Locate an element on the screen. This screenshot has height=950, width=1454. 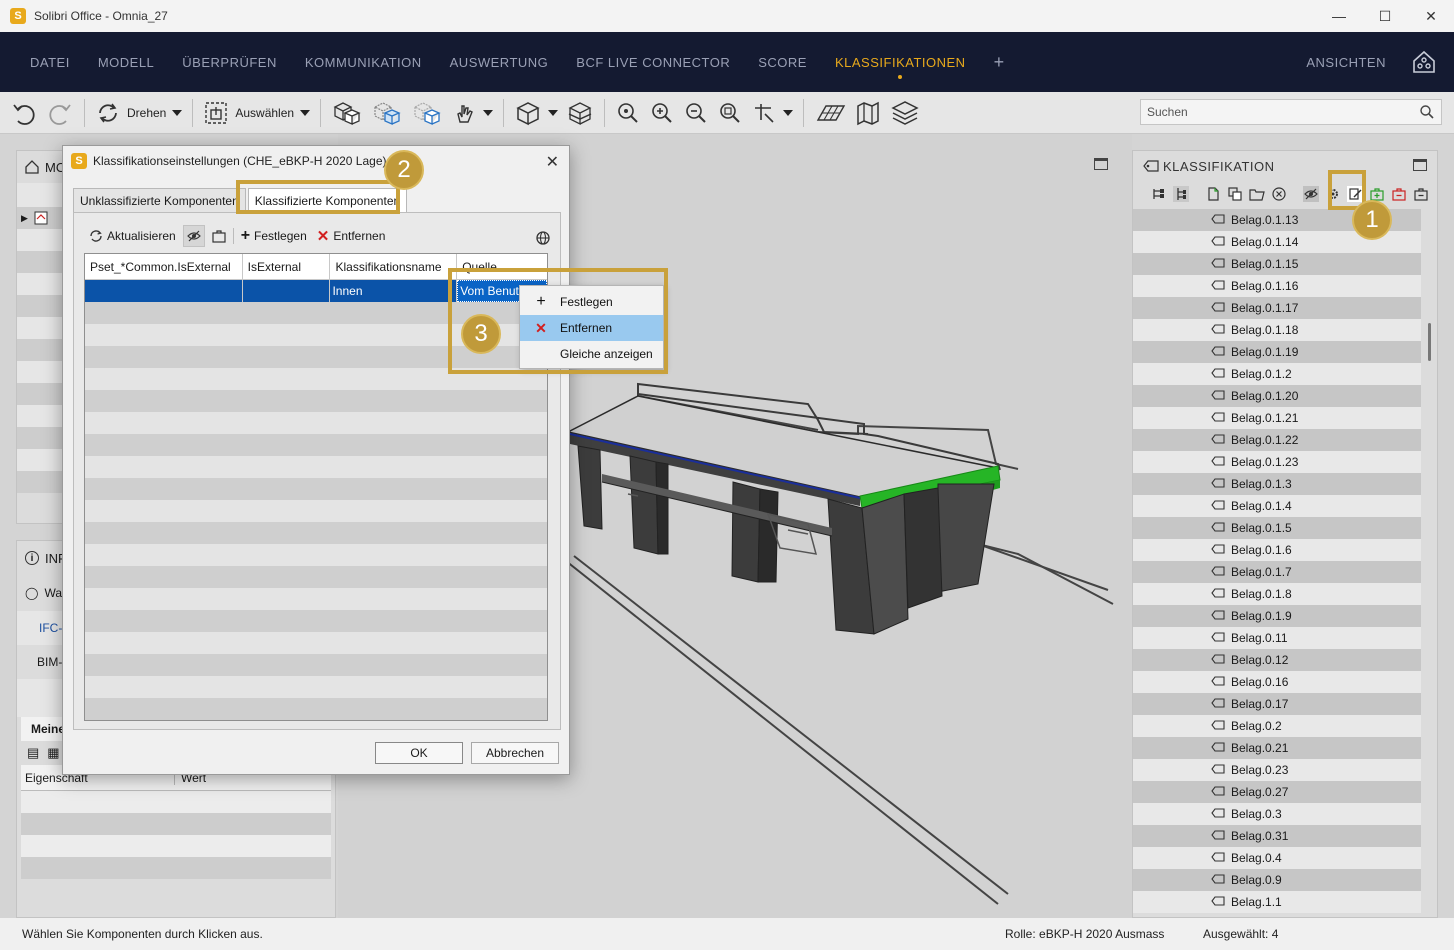
select-button: Auswählen is located at coordinates (256, 113).